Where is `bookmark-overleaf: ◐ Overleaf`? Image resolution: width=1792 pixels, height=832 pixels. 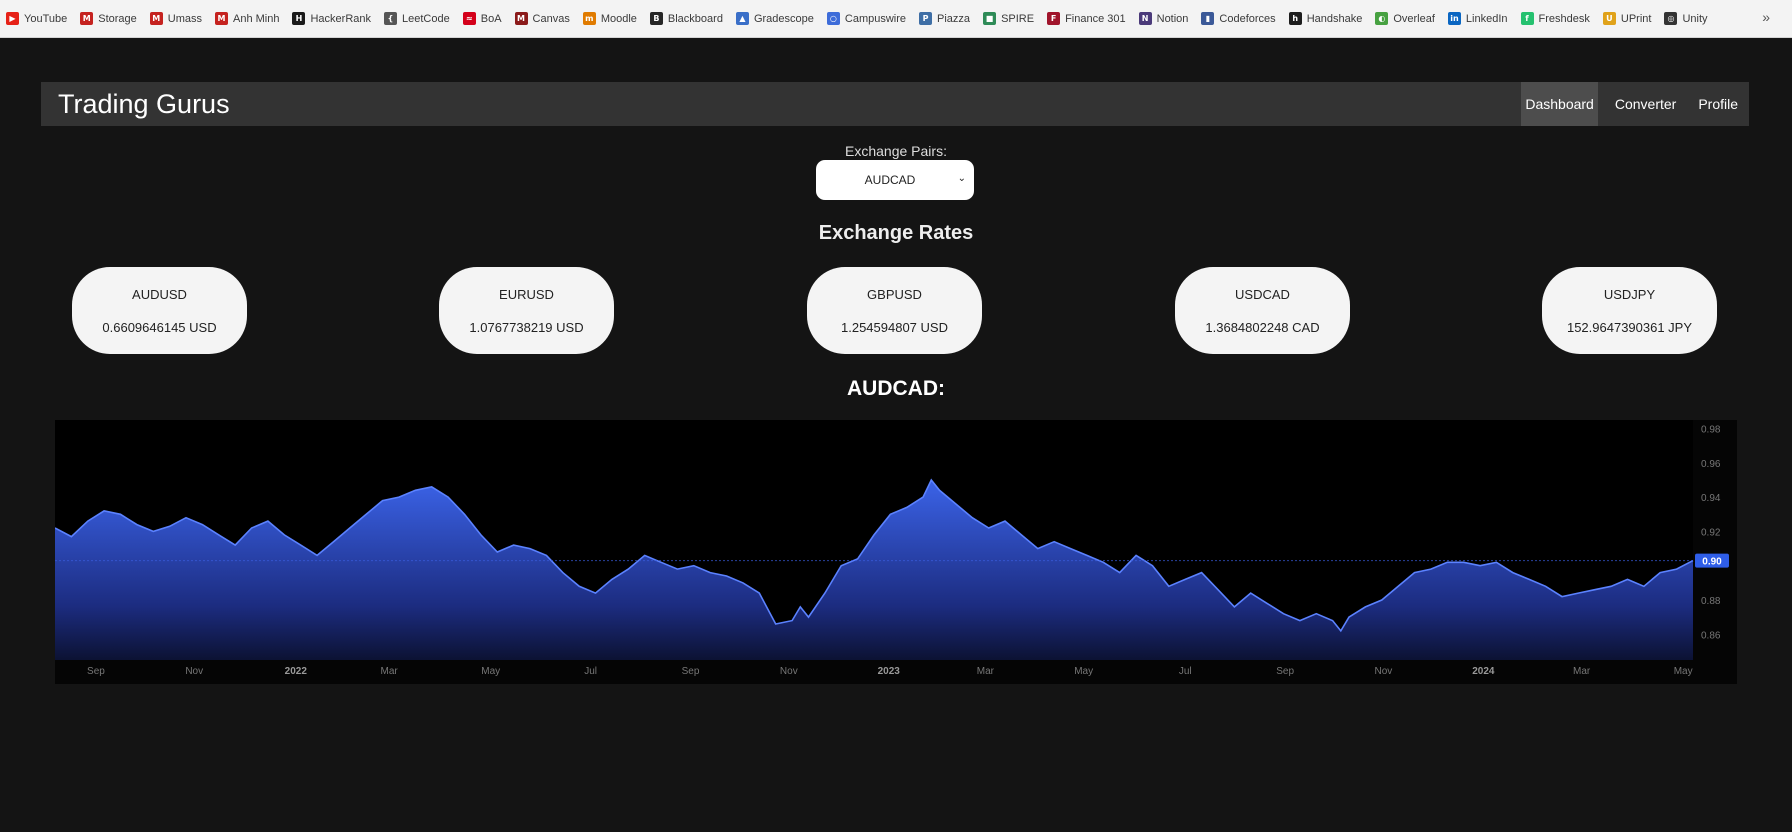
bookmark-overleaf: ◐ Overleaf is located at coordinates (1405, 19).